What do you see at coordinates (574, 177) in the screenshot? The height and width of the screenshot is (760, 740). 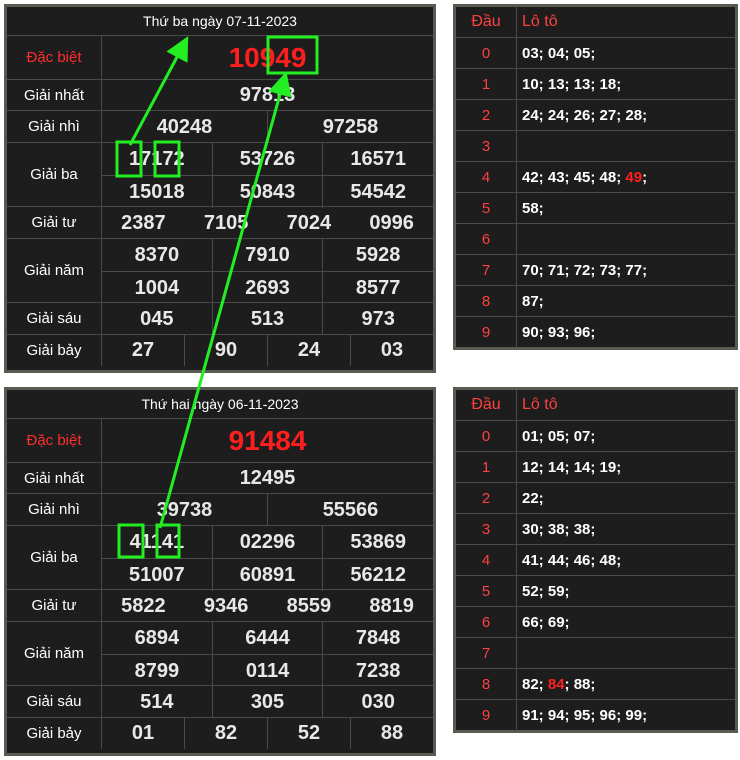 I see `loto-values-text: 42; 43; 45; 48;` at bounding box center [574, 177].